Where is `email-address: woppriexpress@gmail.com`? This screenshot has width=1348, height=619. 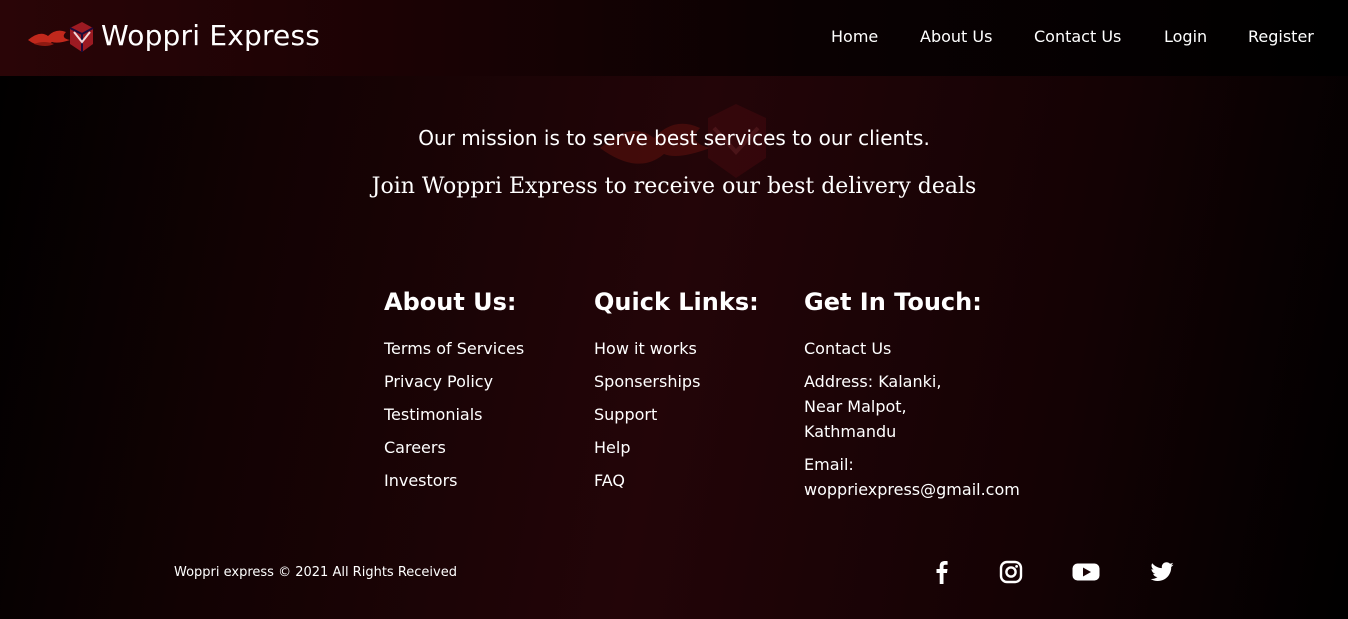
email-address: woppriexpress@gmail.com is located at coordinates (912, 489).